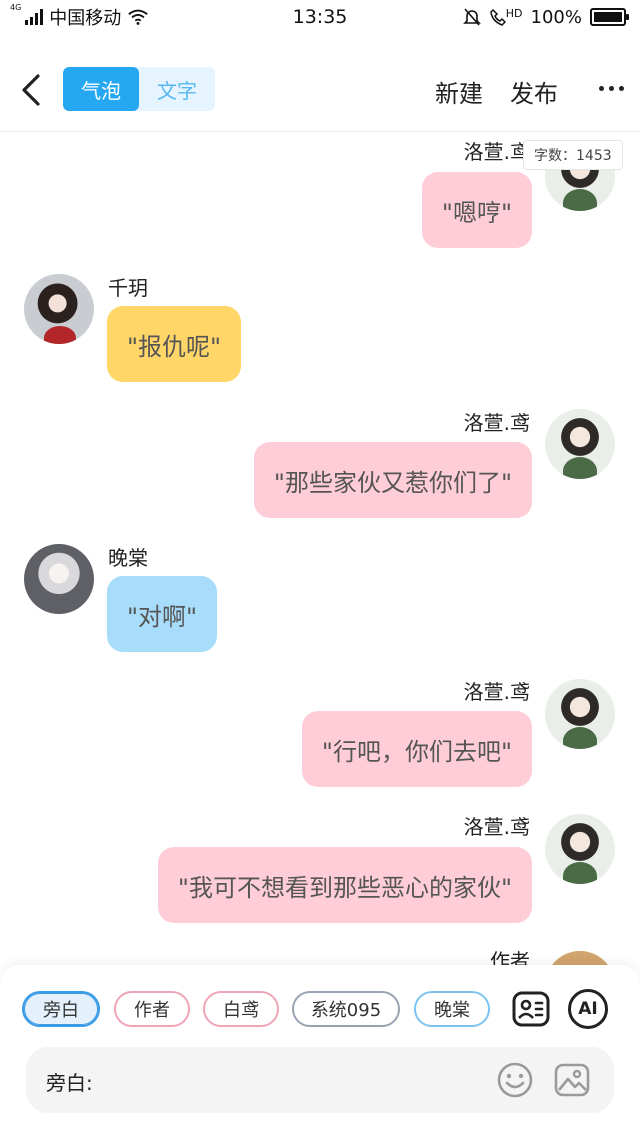 The width and height of the screenshot is (640, 1138). I want to click on message-bubble: "行吧，你们去吧", so click(416, 749).